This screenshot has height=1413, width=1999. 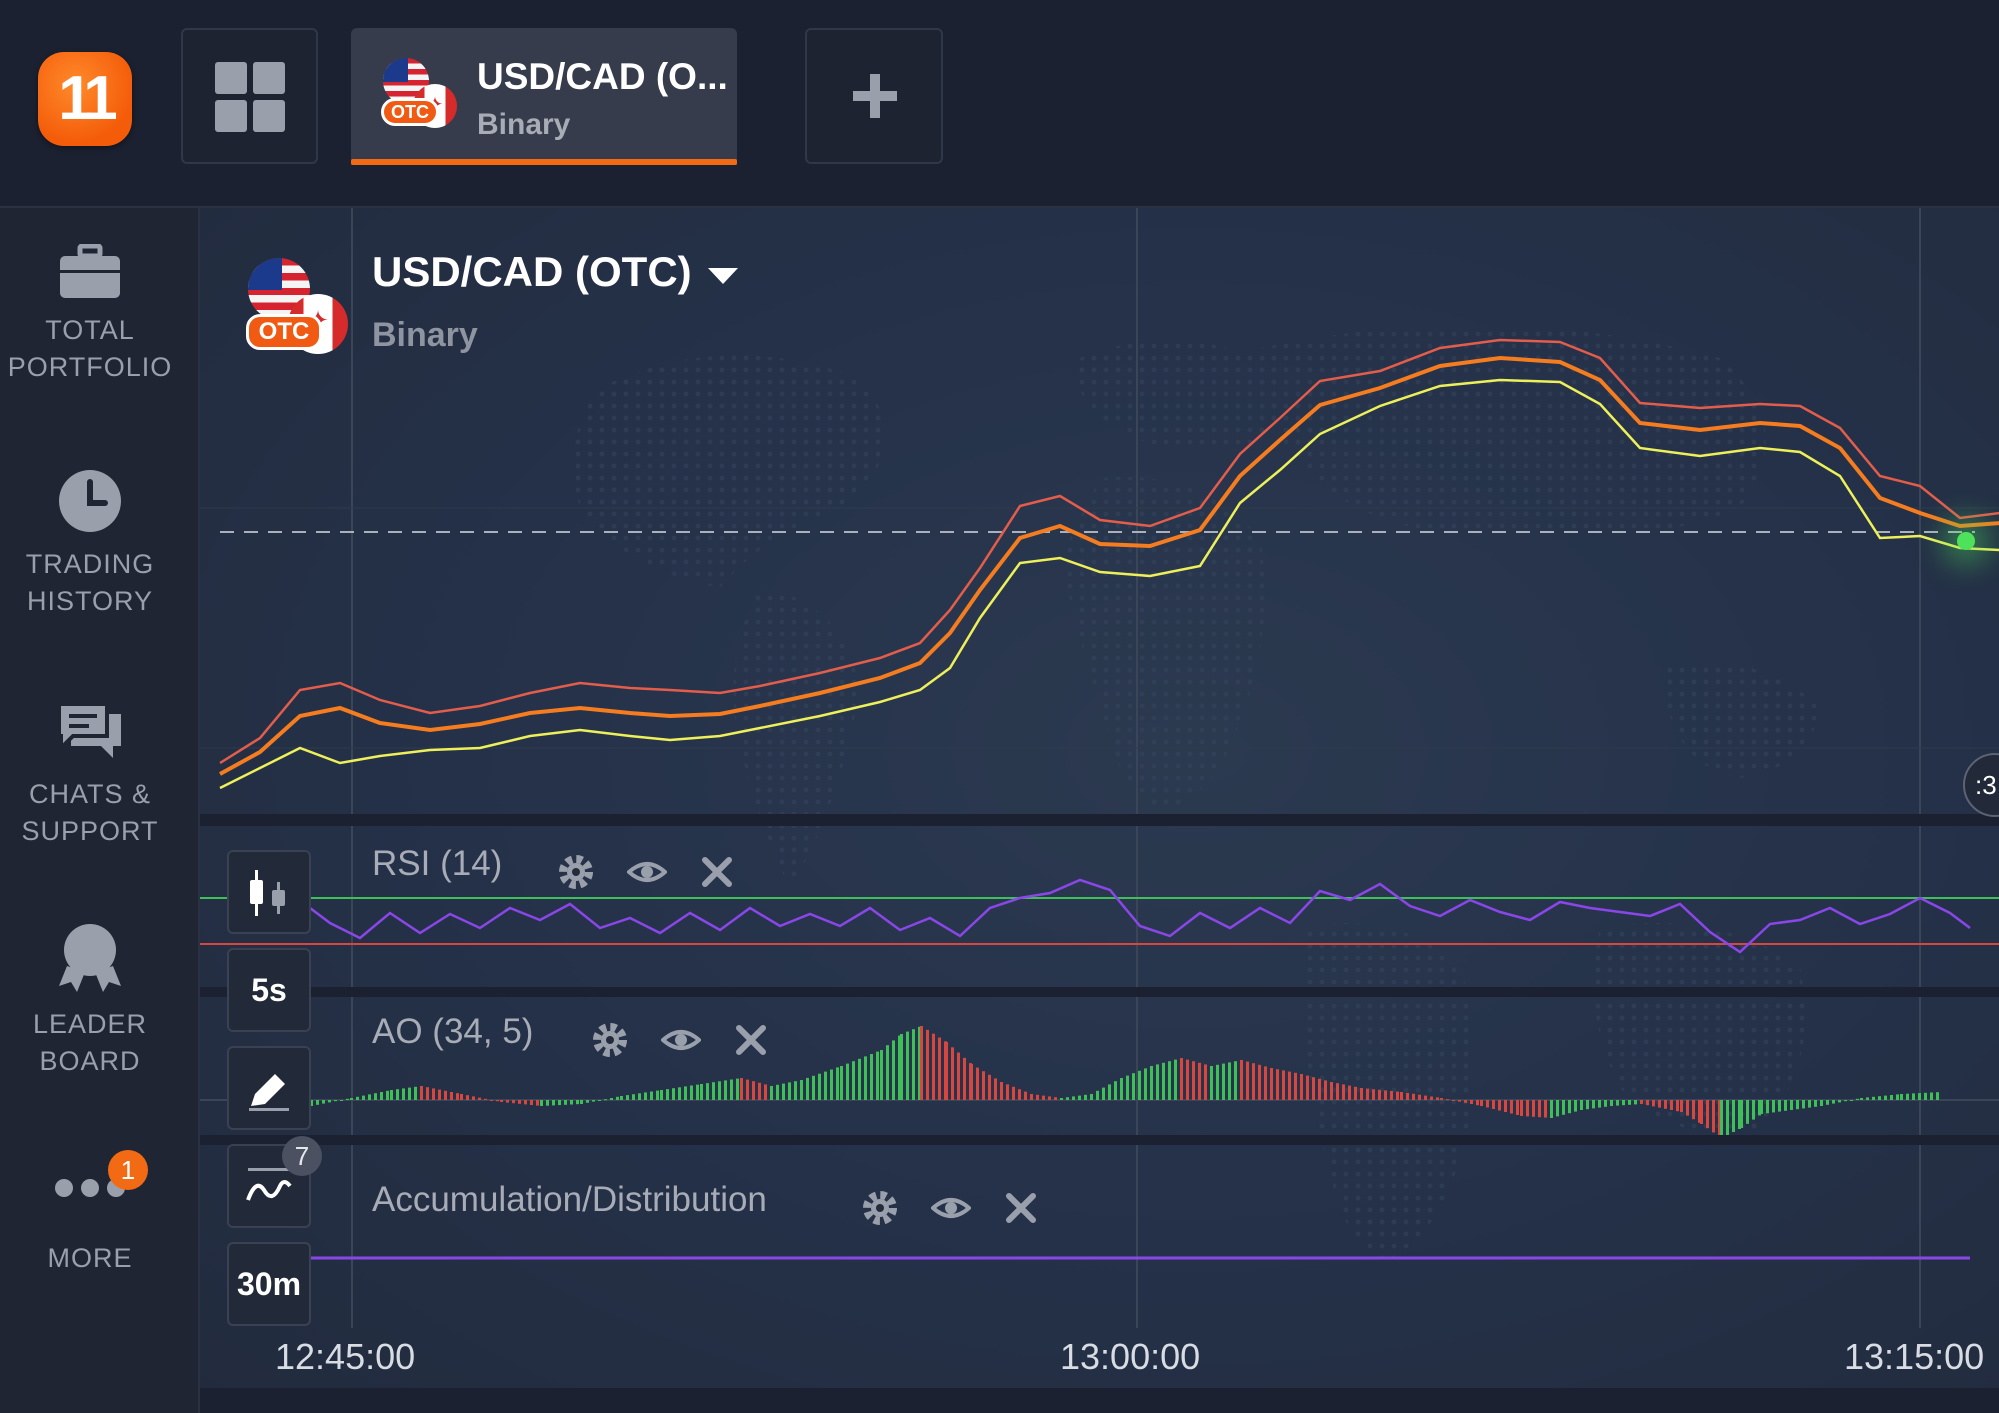 What do you see at coordinates (85, 99) in the screenshot?
I see `app-logo: 11` at bounding box center [85, 99].